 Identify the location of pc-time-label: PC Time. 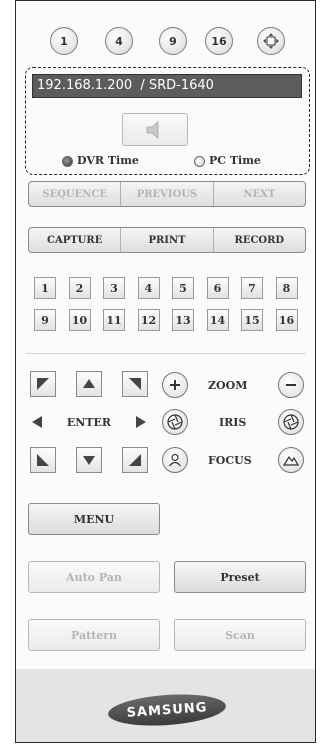
(235, 160).